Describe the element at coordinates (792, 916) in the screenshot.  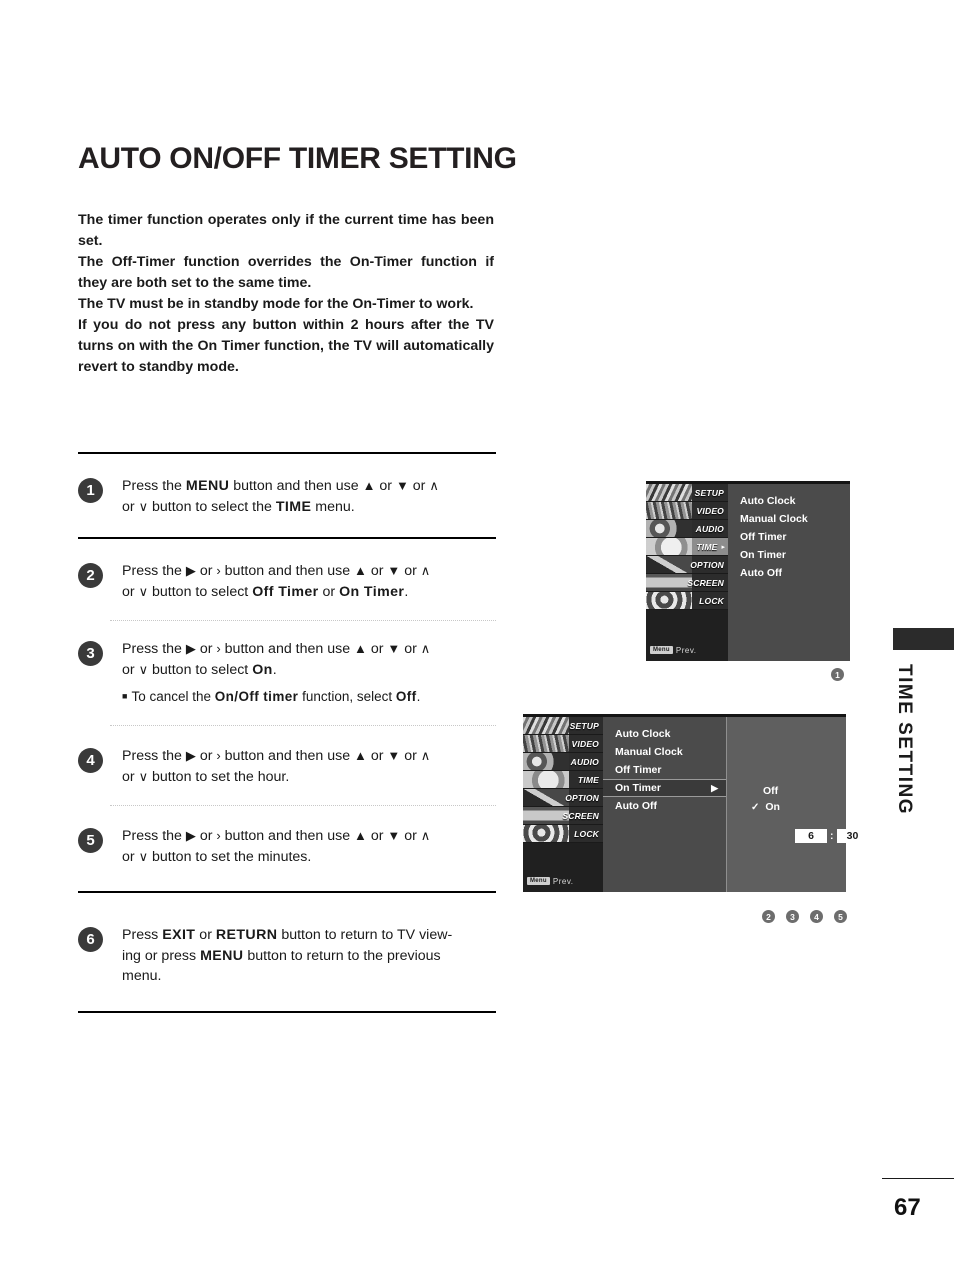
I see `callout-dot-3: 3` at that location.